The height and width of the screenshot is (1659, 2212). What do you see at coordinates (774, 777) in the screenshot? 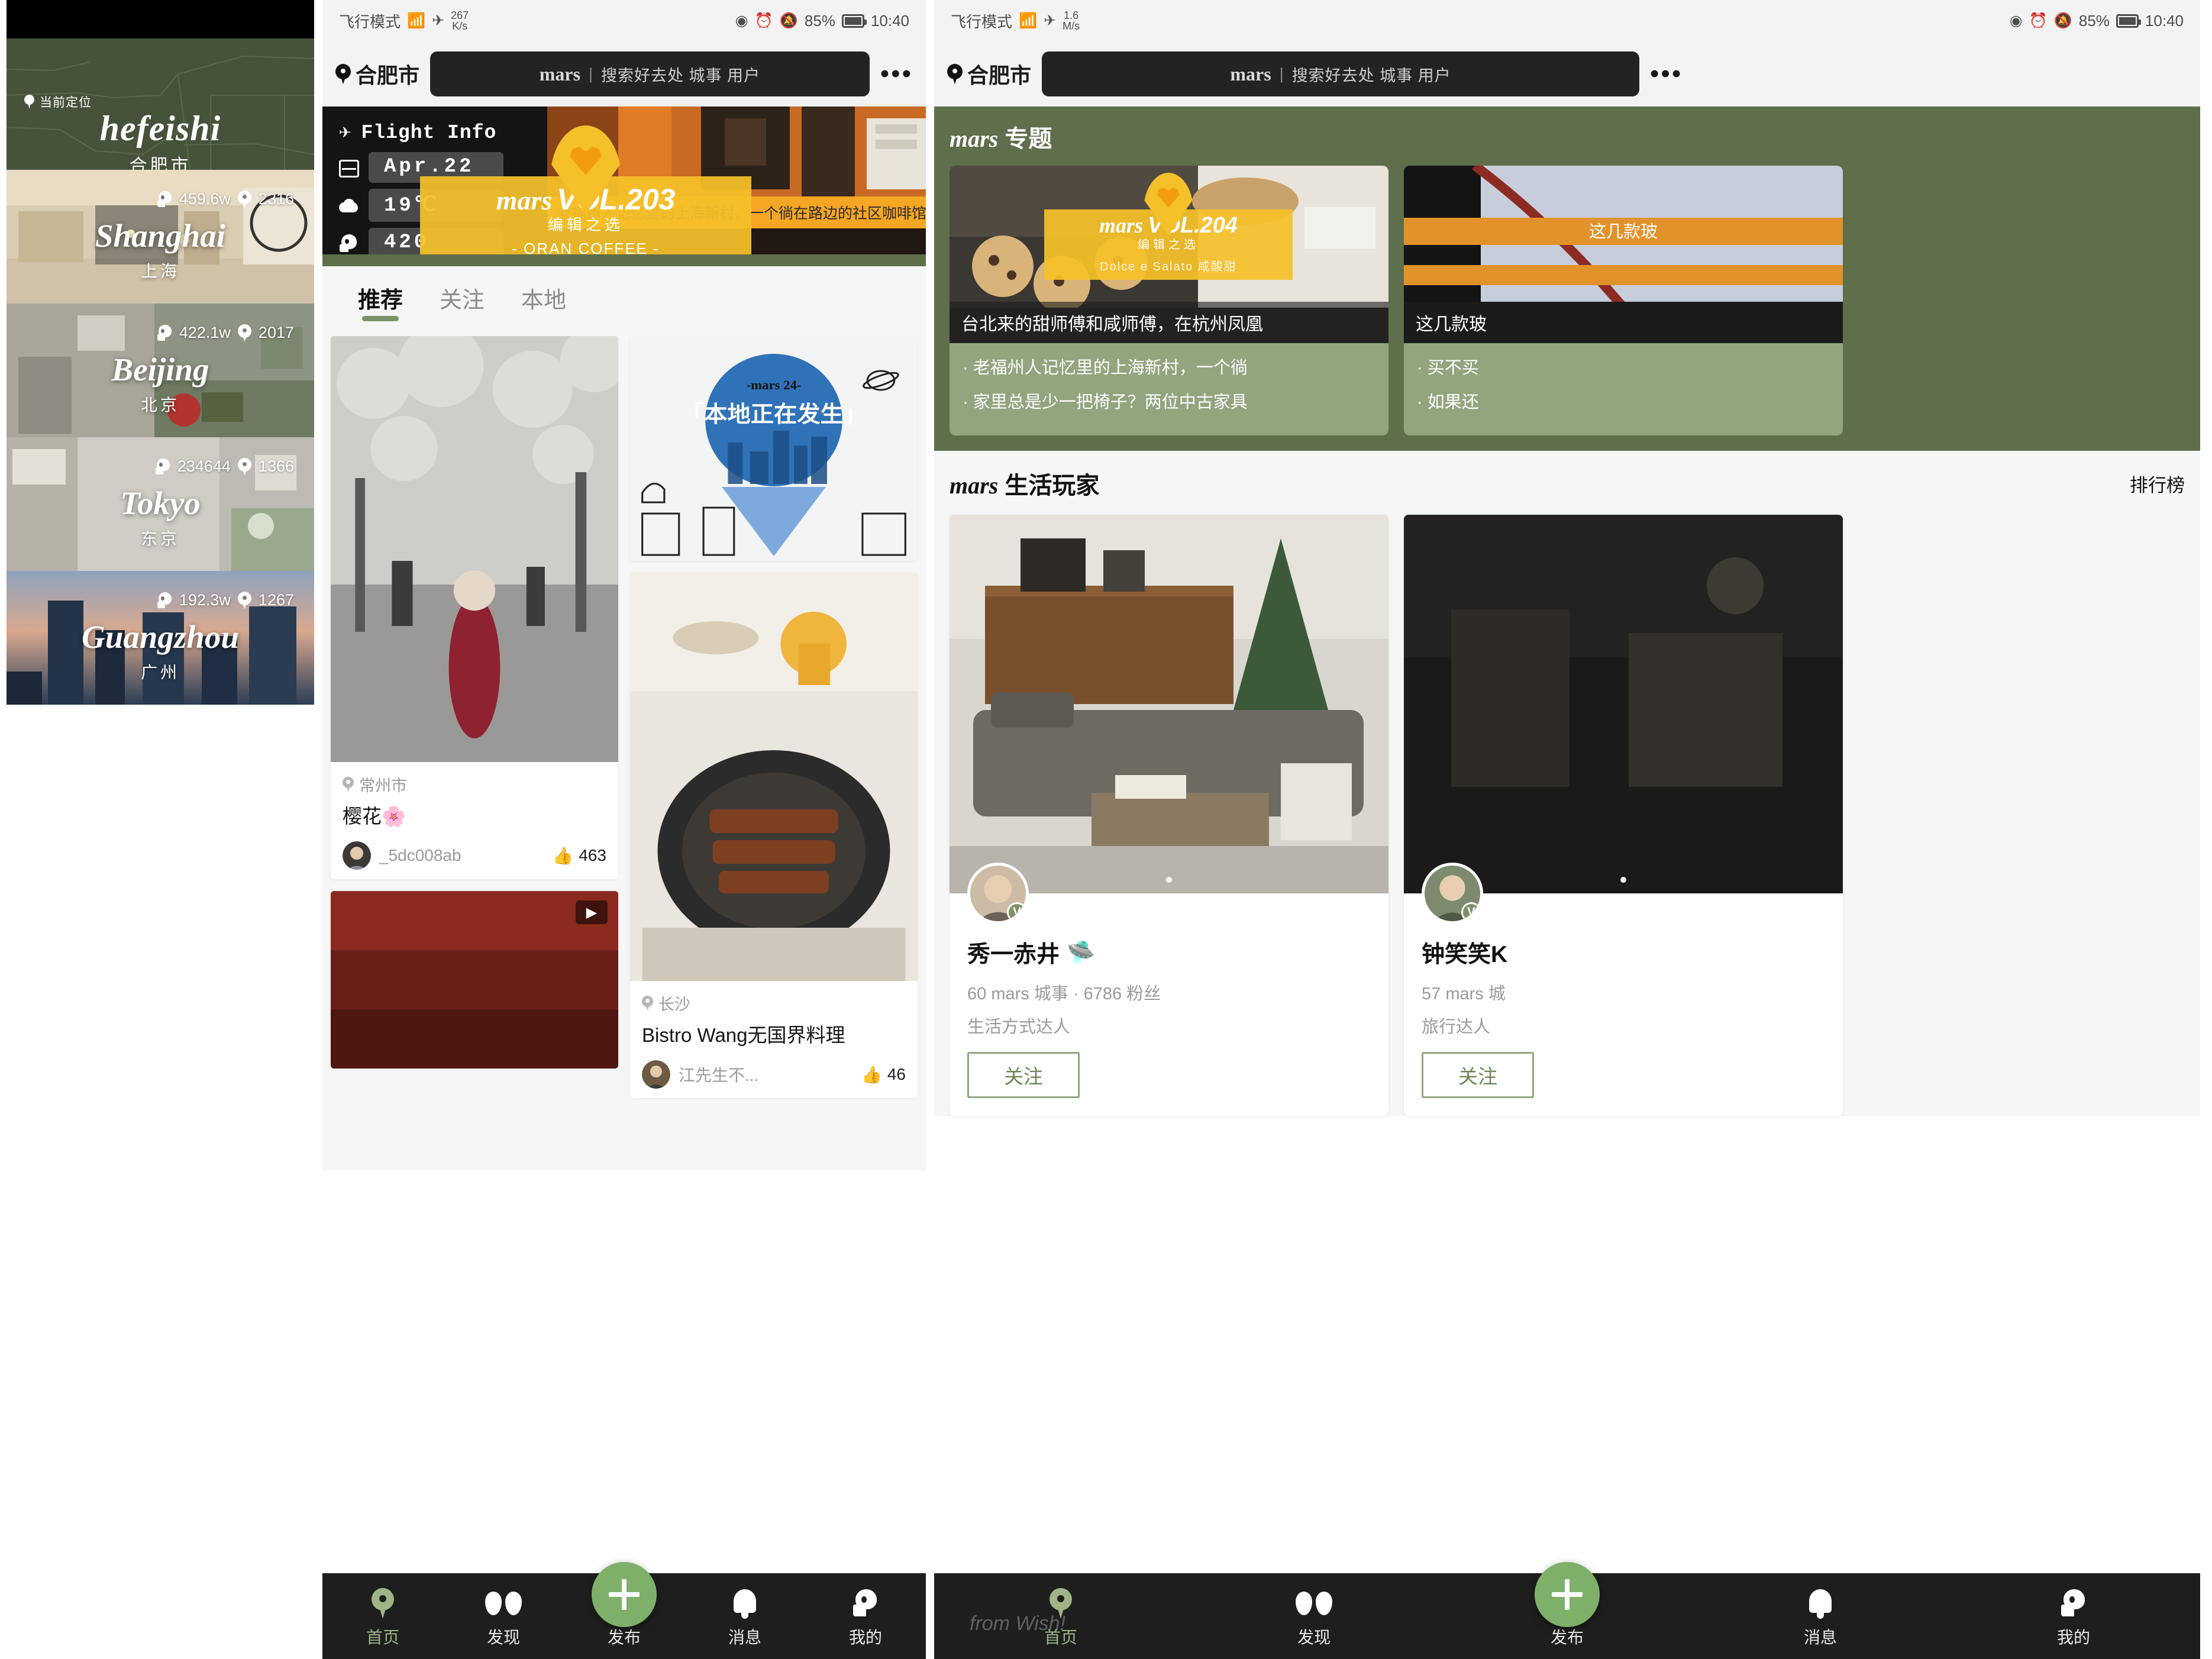
I see `feed-photo` at bounding box center [774, 777].